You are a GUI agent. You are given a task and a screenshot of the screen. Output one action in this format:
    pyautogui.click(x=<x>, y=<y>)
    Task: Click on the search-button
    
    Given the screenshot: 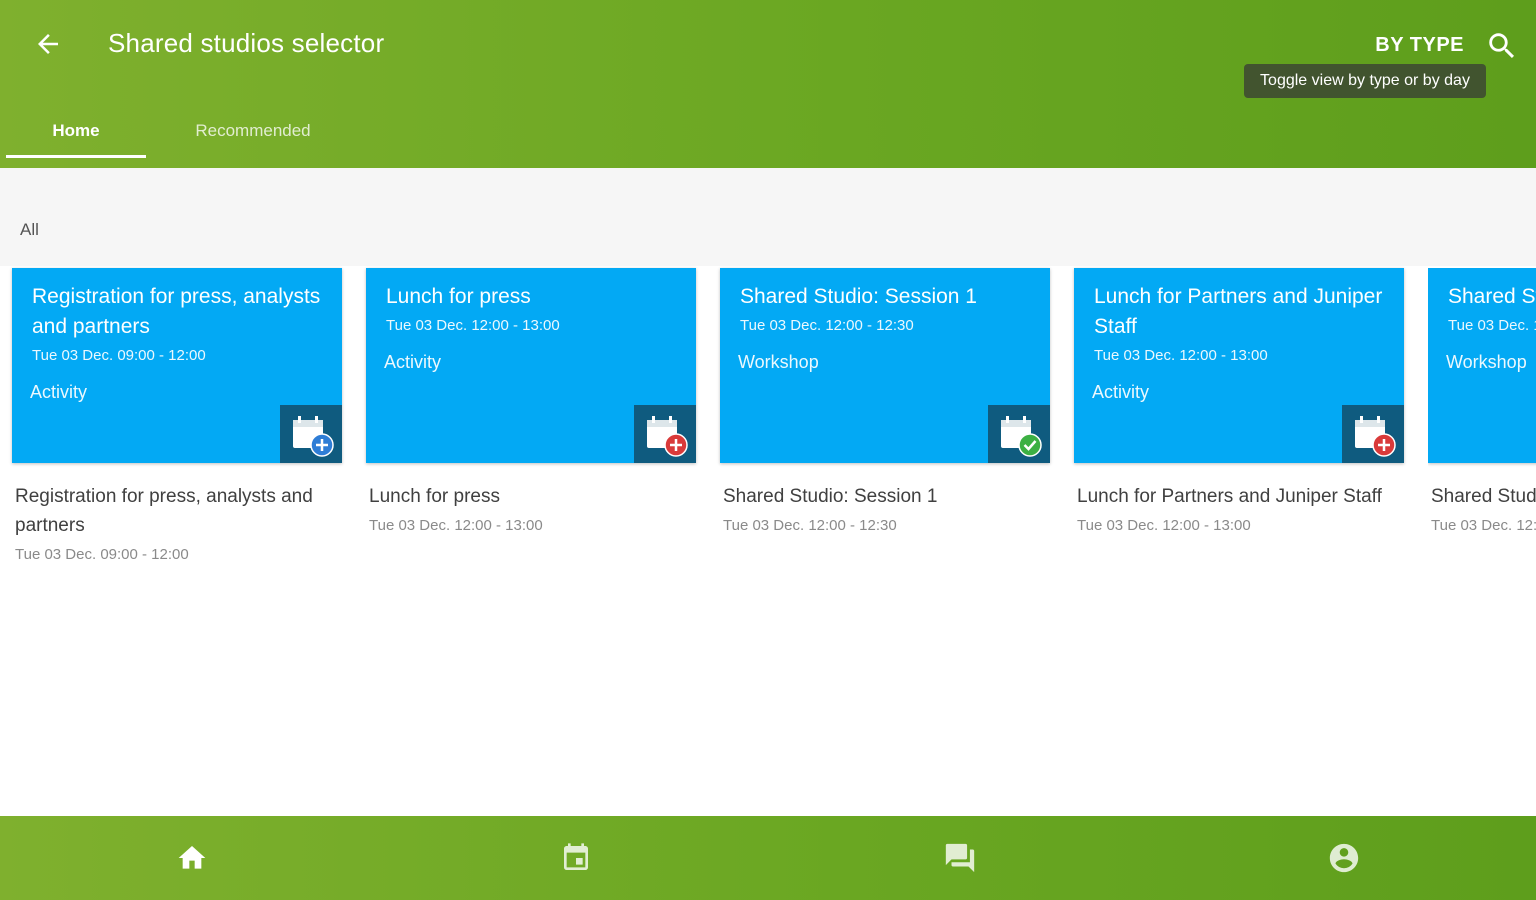 What is the action you would take?
    pyautogui.click(x=1502, y=46)
    